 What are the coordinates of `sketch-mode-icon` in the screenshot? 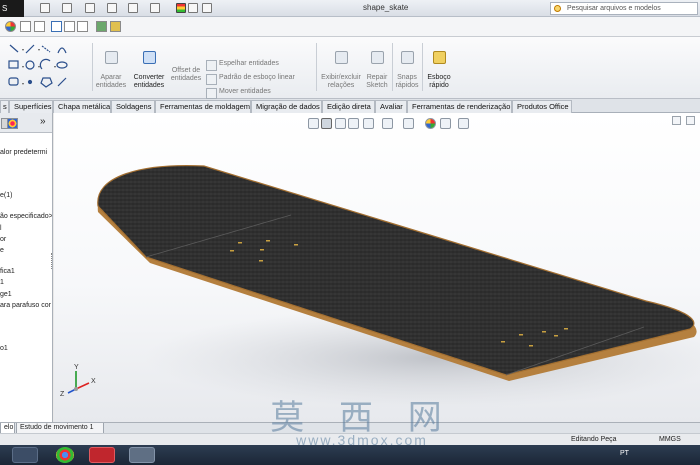 It's located at (39, 26).